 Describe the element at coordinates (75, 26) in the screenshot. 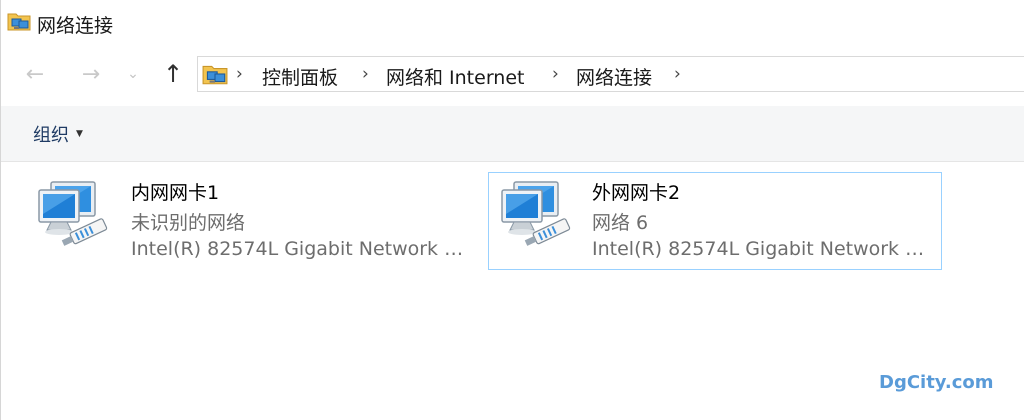

I see `window-title: 网络连接` at that location.